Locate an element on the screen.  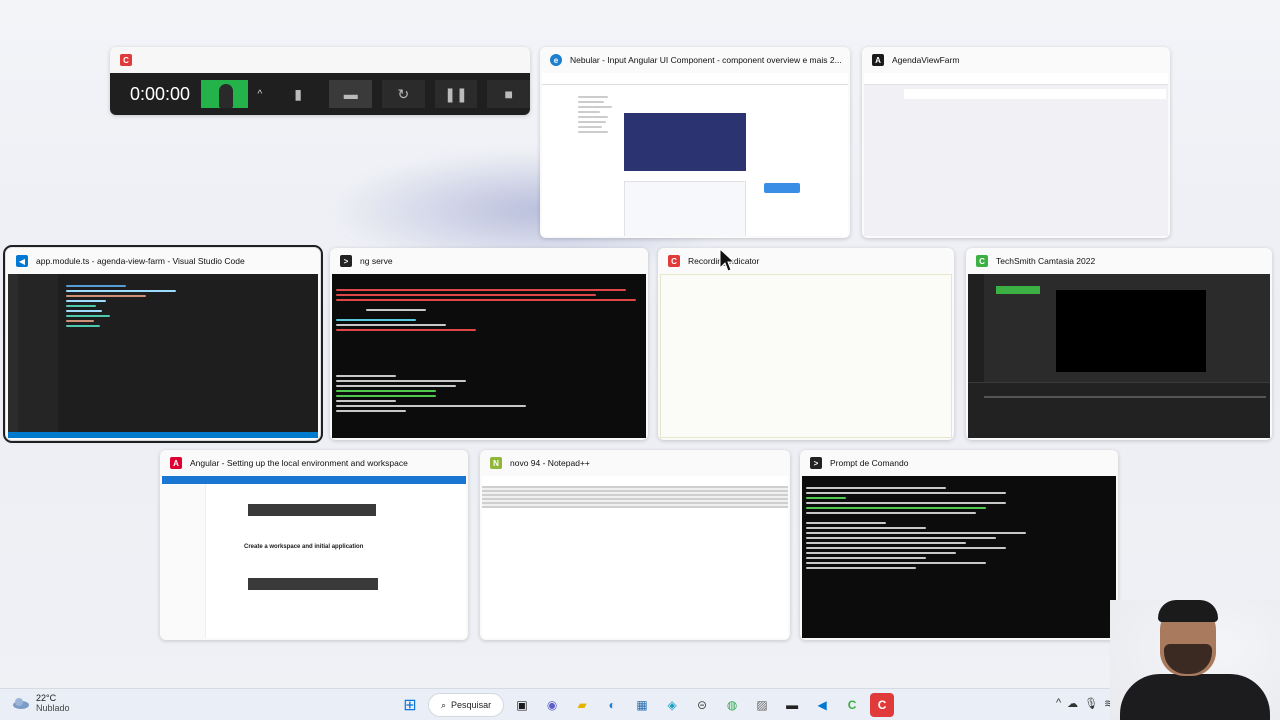
restart-button: ↻ is located at coordinates (403, 94).